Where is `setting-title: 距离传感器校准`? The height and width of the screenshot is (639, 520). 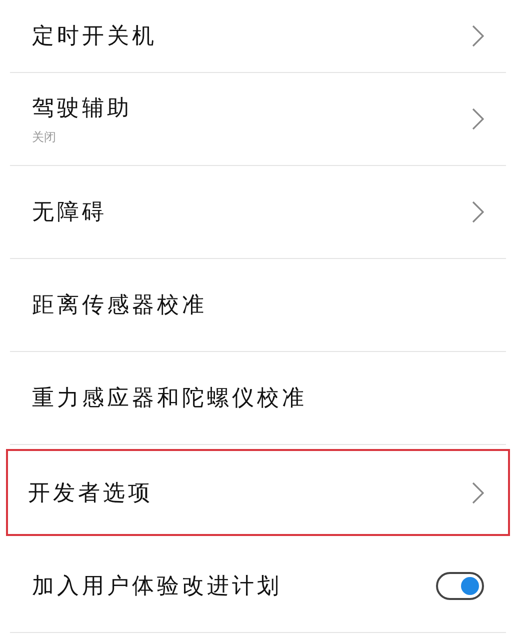 setting-title: 距离传感器校准 is located at coordinates (258, 305).